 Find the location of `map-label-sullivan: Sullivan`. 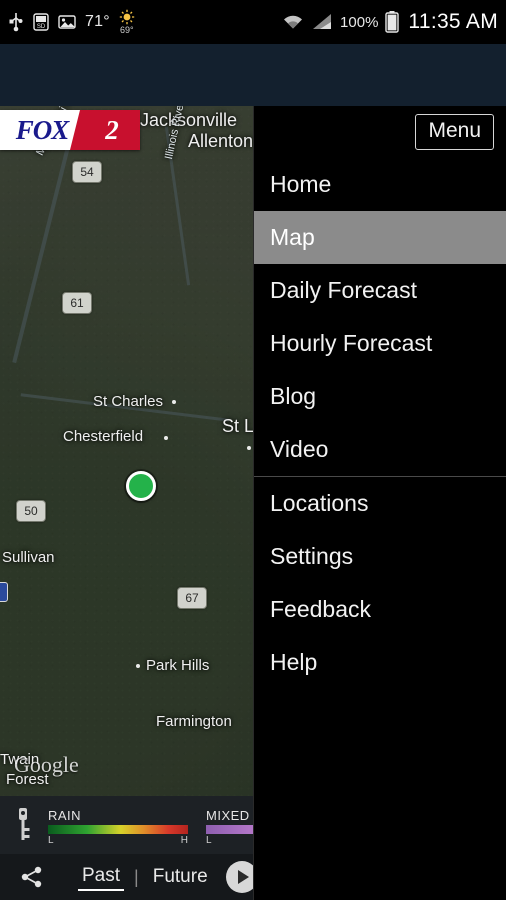

map-label-sullivan: Sullivan is located at coordinates (28, 557).